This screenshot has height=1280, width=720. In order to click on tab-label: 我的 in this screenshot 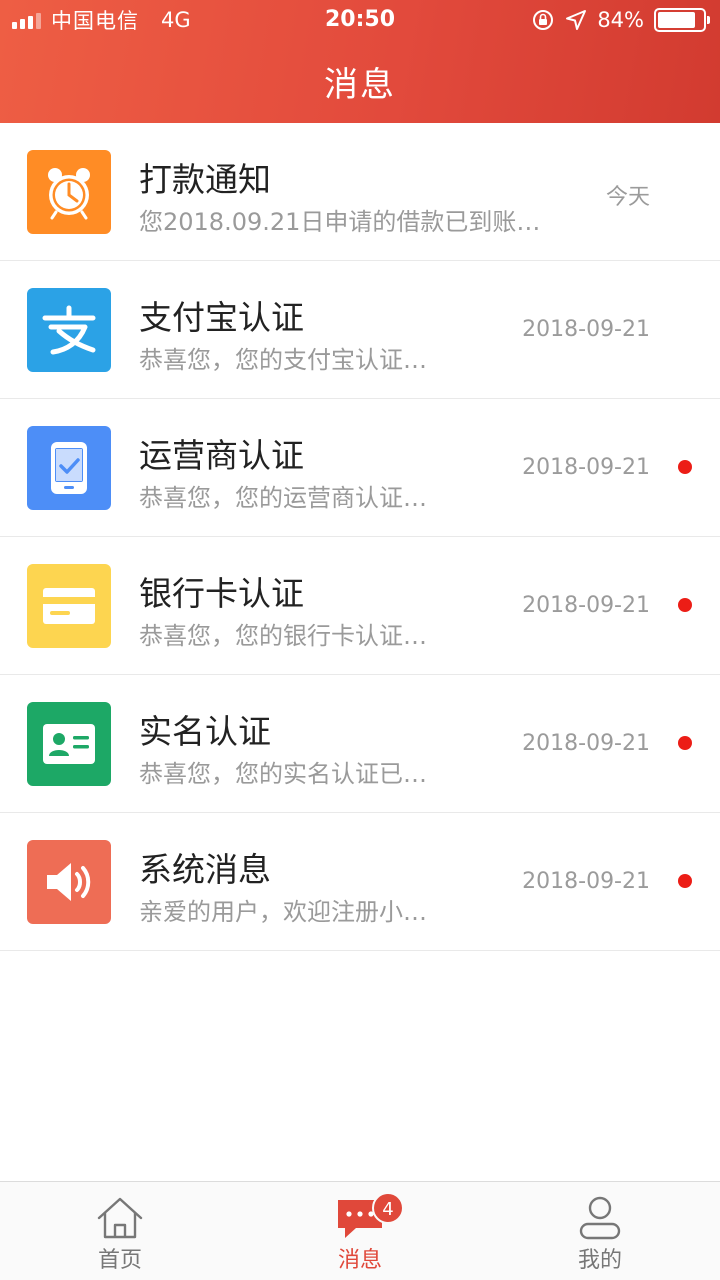, I will do `click(599, 1260)`.